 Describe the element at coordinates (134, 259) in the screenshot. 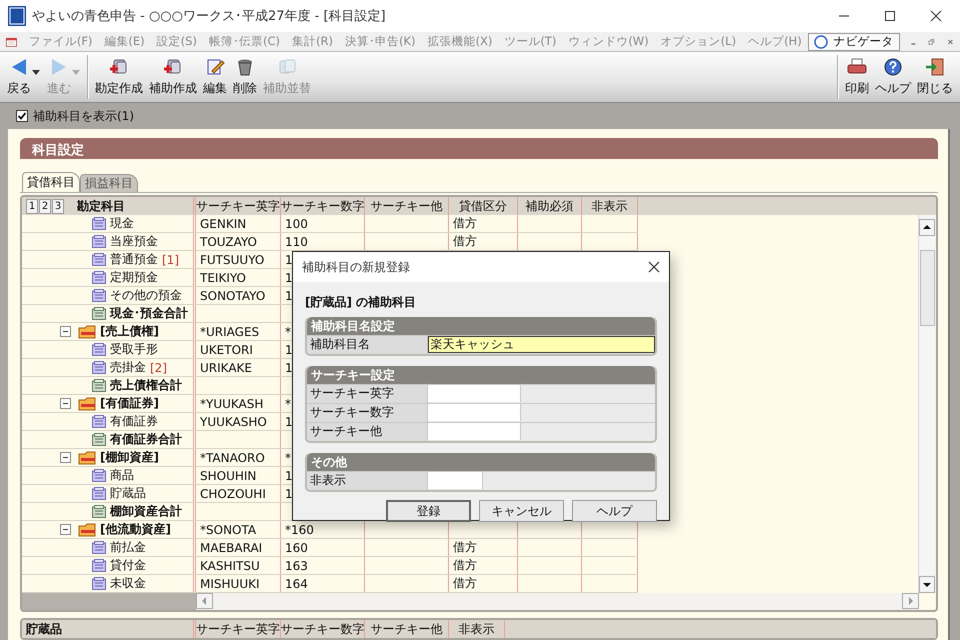

I see `account-name: 普通預金` at that location.